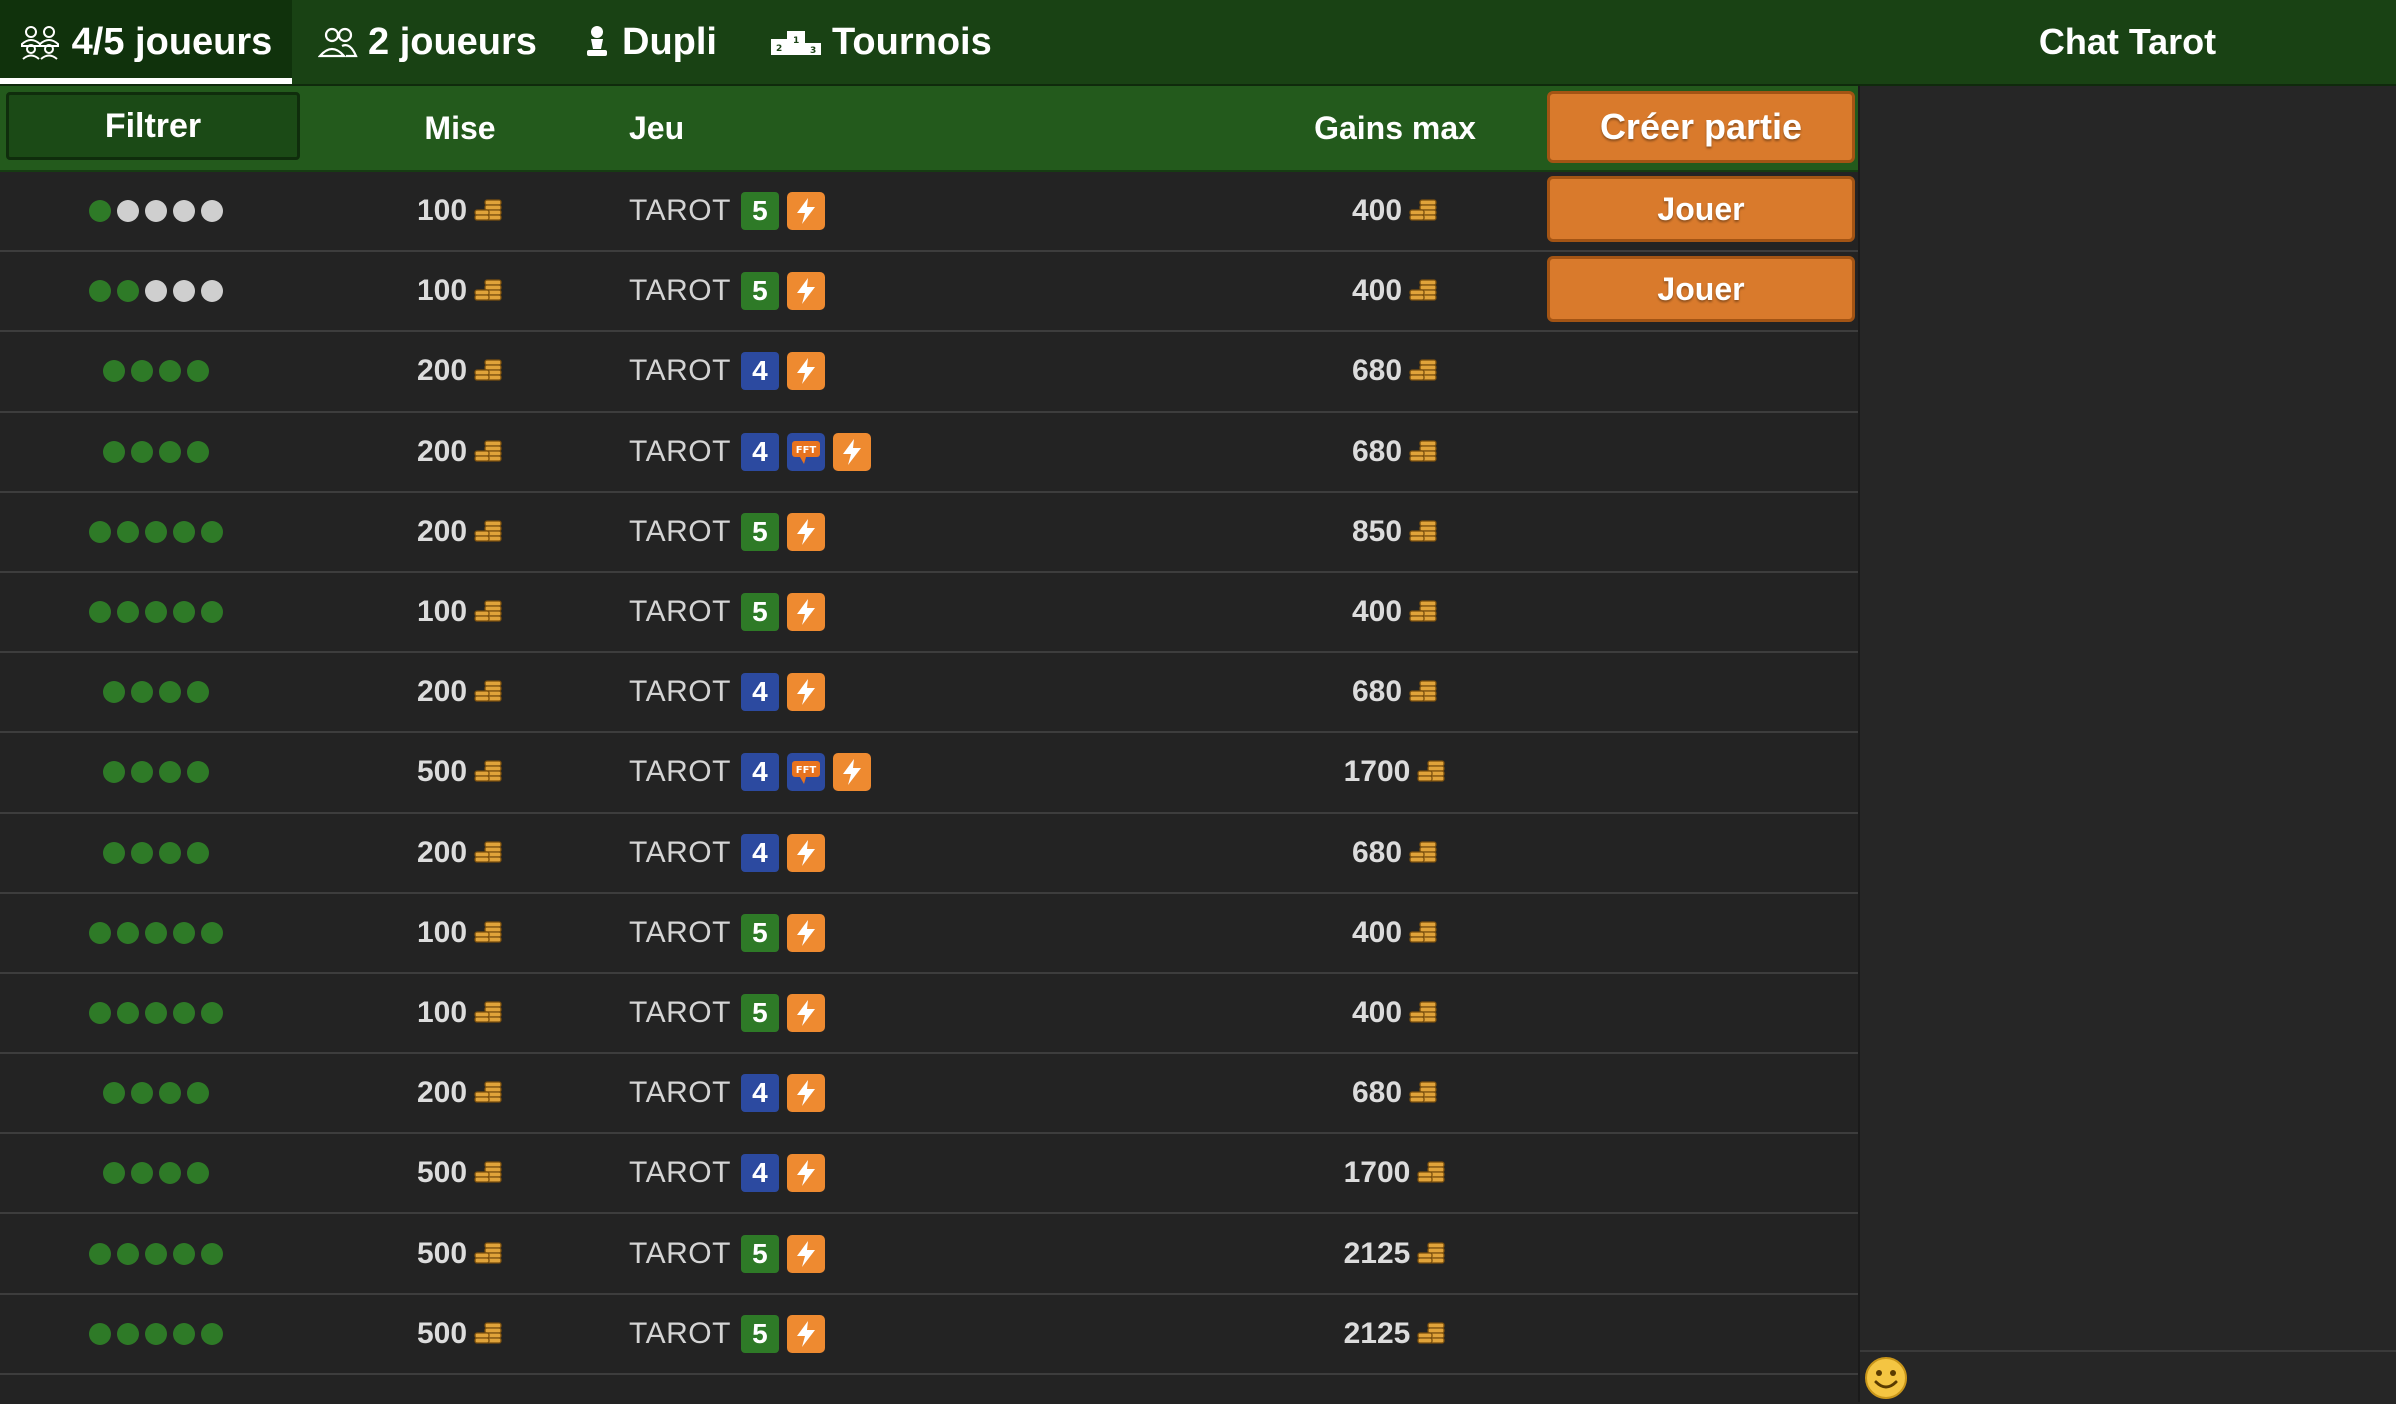 The width and height of the screenshot is (2396, 1404). I want to click on tab-4-5-players: 4/5 joueurs, so click(146, 42).